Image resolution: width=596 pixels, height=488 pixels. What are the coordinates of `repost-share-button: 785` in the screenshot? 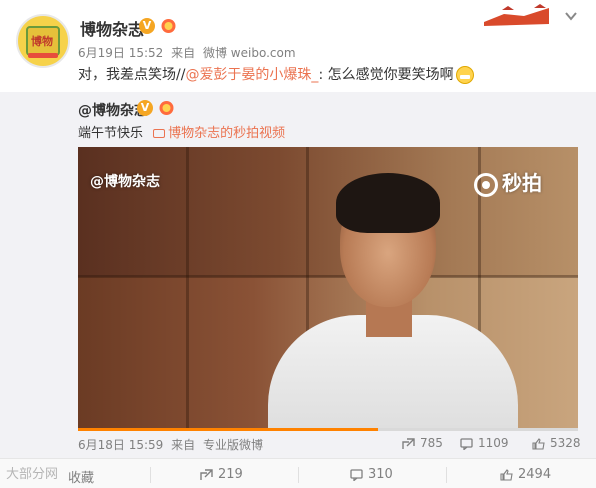 It's located at (422, 443).